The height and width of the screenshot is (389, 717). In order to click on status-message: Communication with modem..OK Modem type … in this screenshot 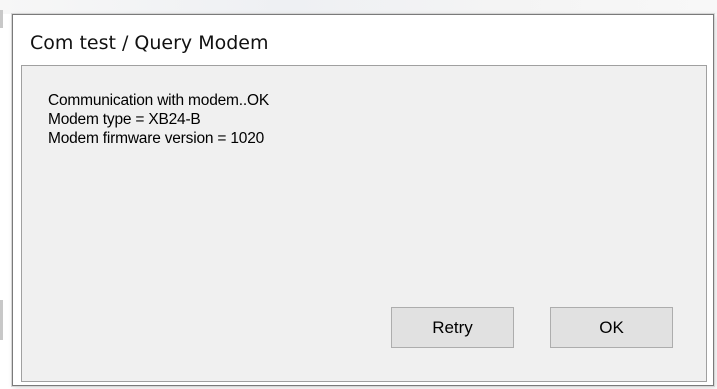, I will do `click(158, 119)`.